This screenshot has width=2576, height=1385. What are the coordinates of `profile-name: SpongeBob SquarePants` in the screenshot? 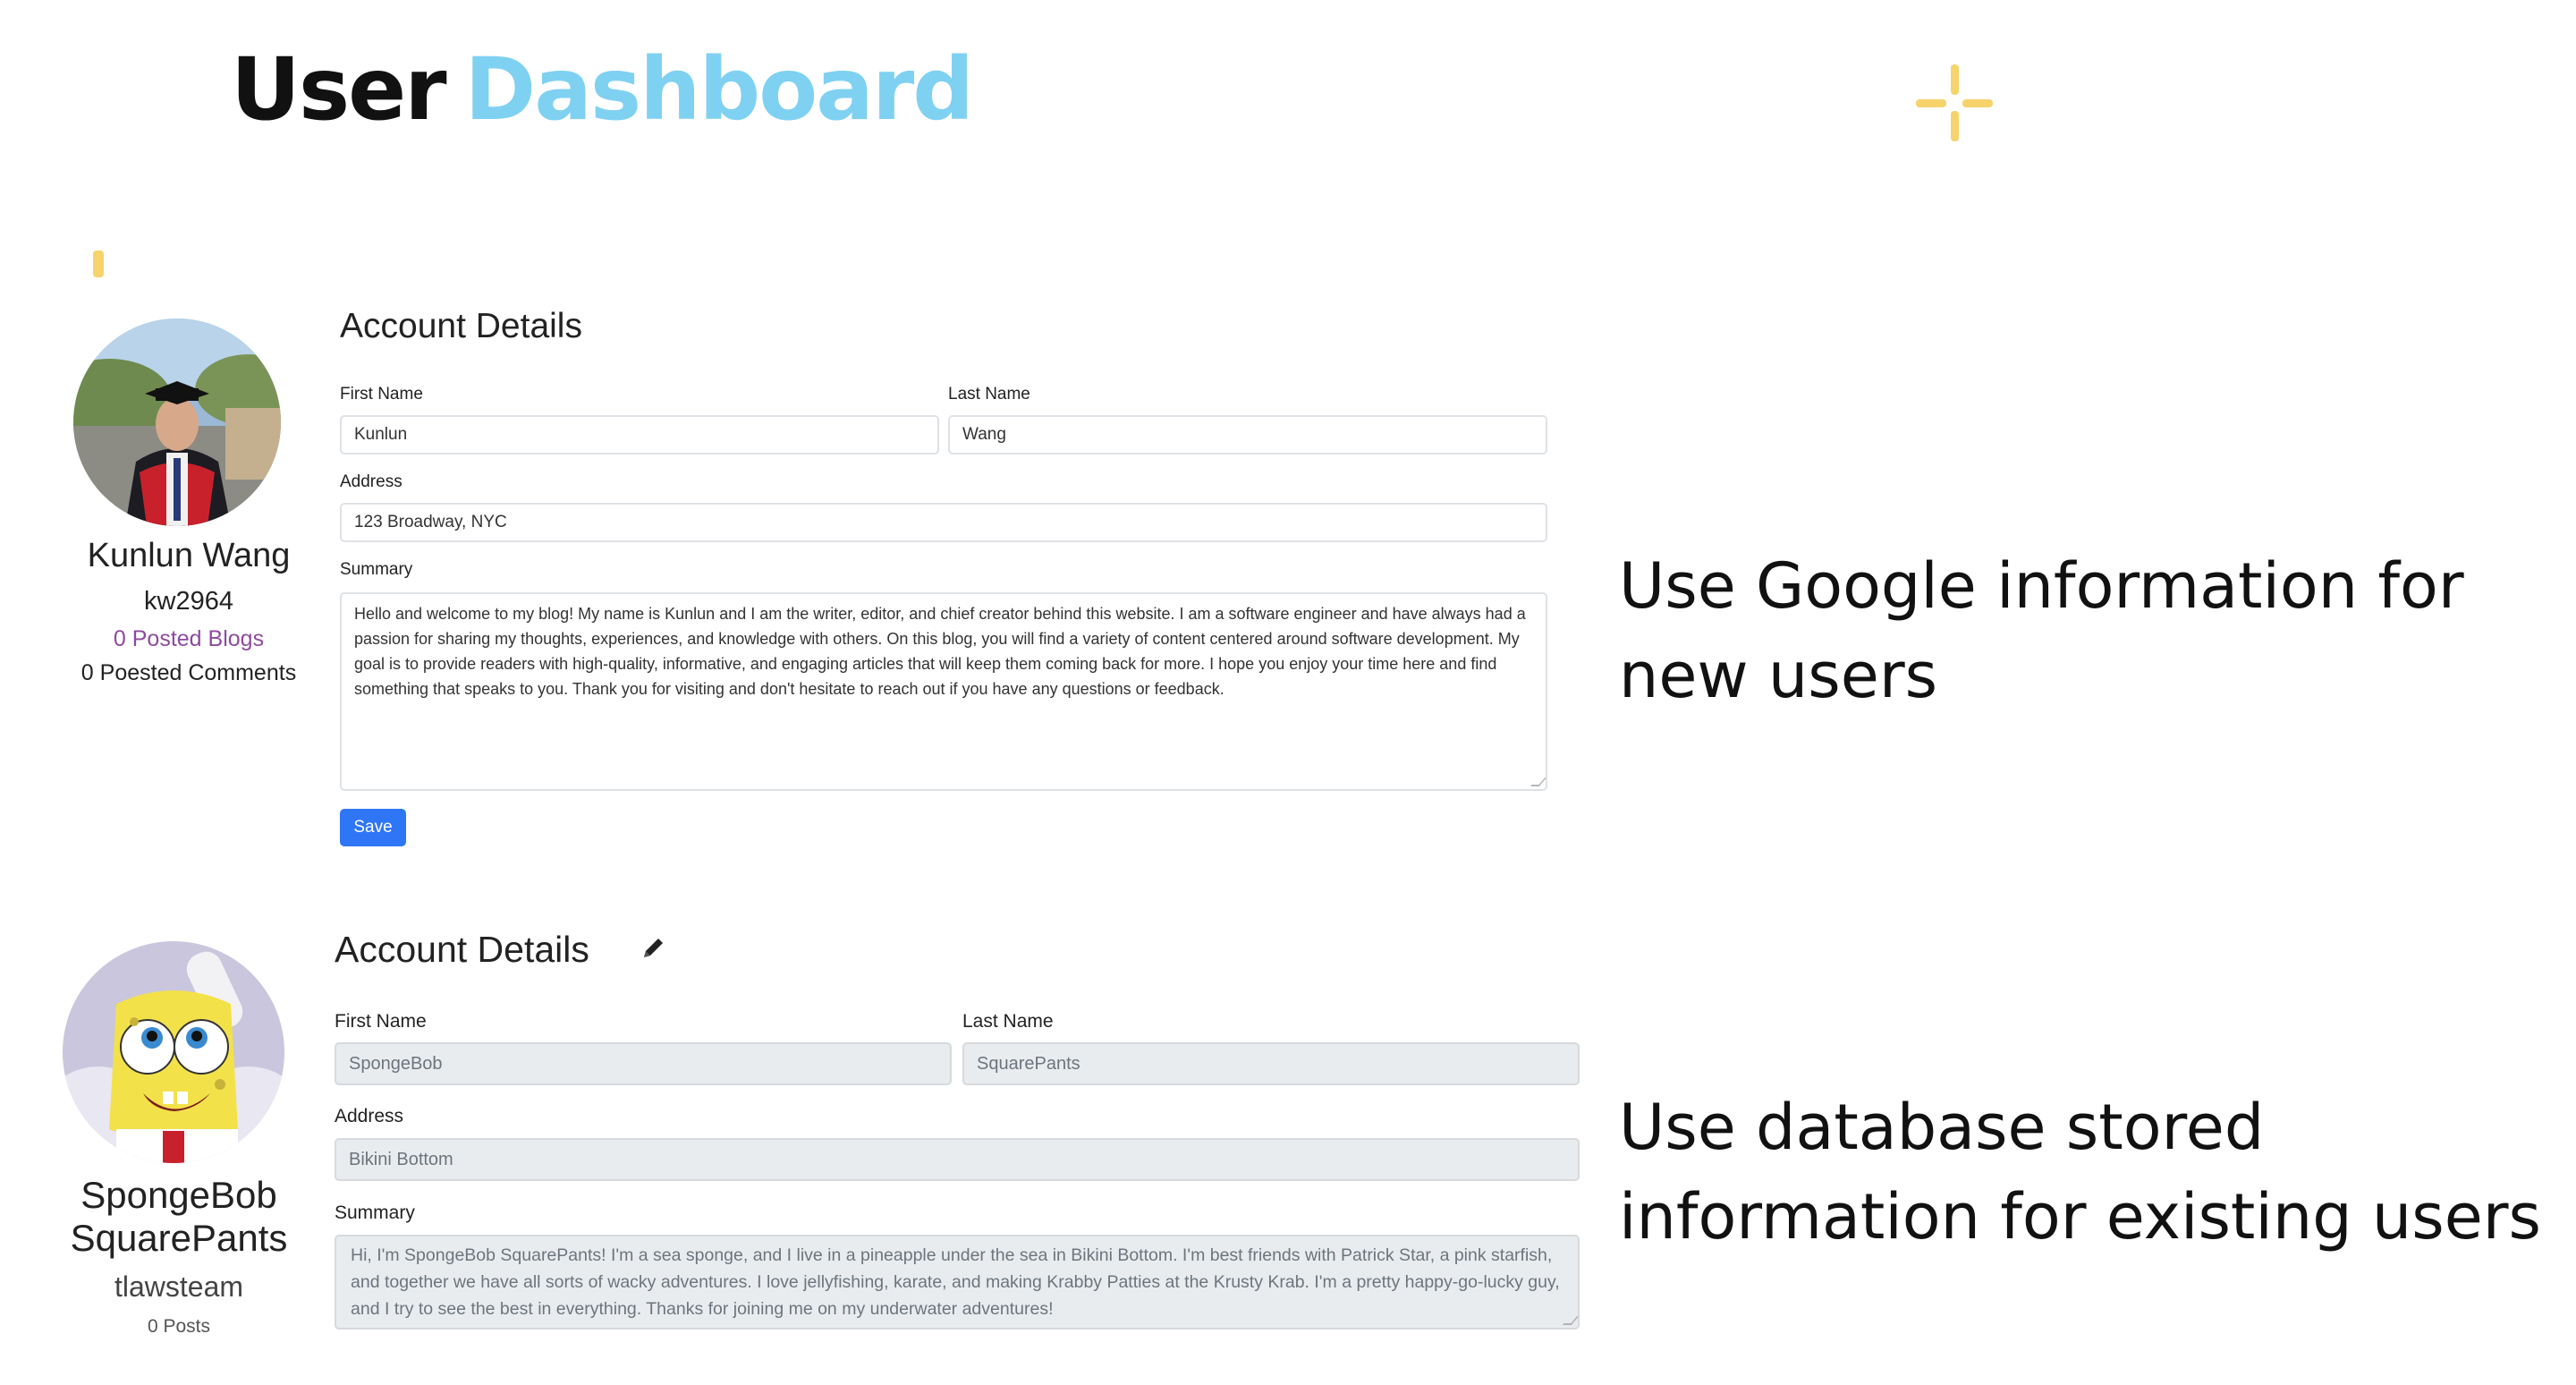 It's located at (179, 1216).